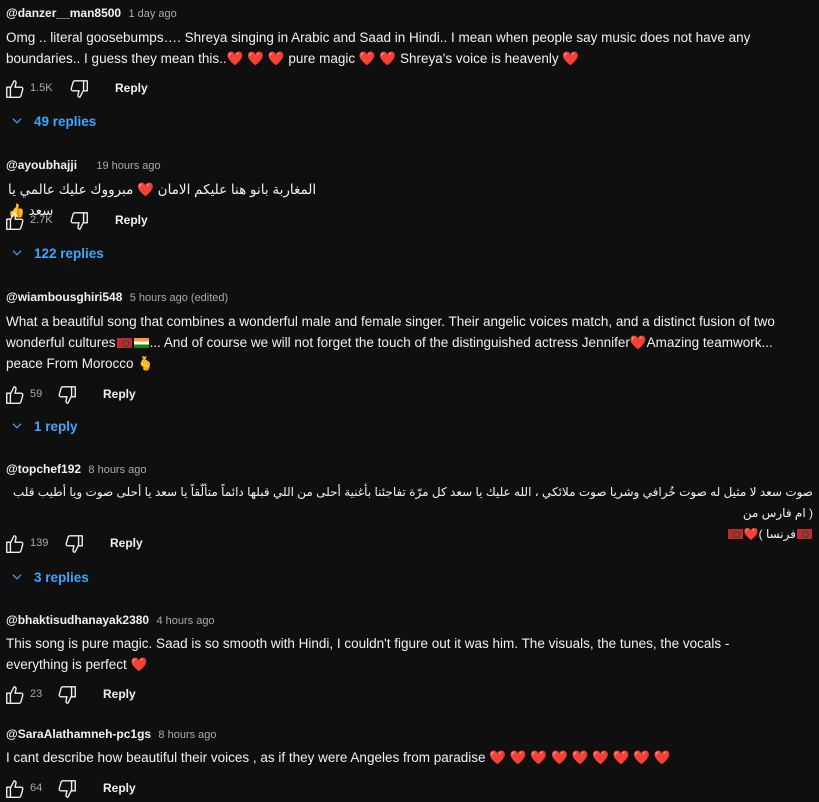  Describe the element at coordinates (83, 165) in the screenshot. I see `comment-header: @ayoubhajji 19 hours ago` at that location.